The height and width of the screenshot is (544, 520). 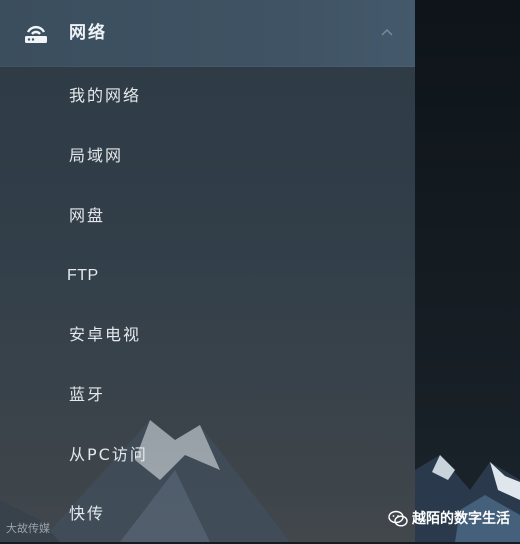 What do you see at coordinates (387, 32) in the screenshot?
I see `chevron-up-icon` at bounding box center [387, 32].